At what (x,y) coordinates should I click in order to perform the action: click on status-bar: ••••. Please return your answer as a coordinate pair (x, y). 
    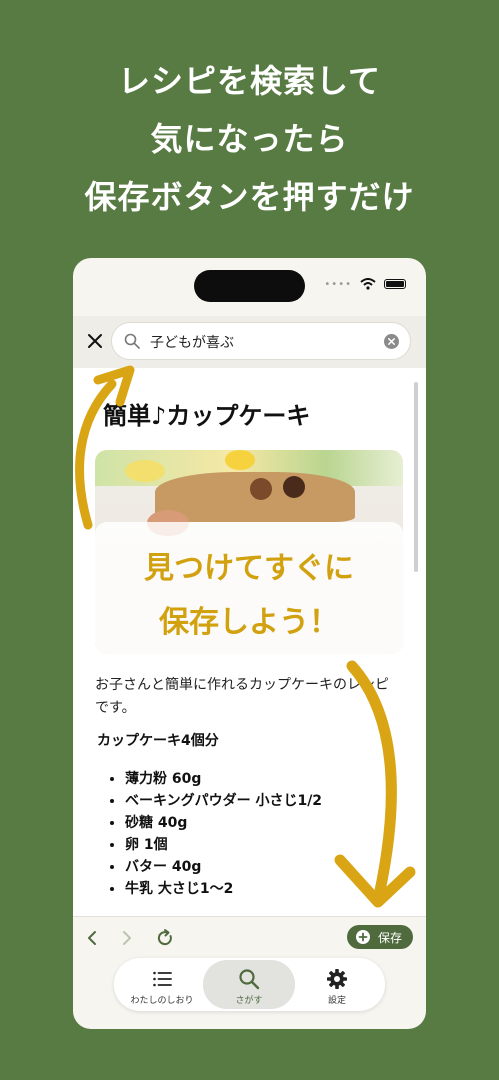
    Looking at the image, I should click on (365, 284).